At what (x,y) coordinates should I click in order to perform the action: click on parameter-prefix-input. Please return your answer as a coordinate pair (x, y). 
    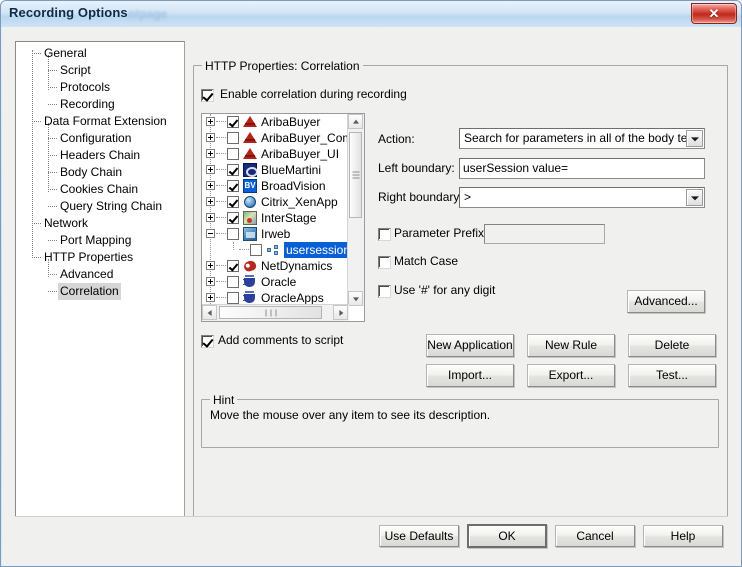
    Looking at the image, I should click on (544, 234).